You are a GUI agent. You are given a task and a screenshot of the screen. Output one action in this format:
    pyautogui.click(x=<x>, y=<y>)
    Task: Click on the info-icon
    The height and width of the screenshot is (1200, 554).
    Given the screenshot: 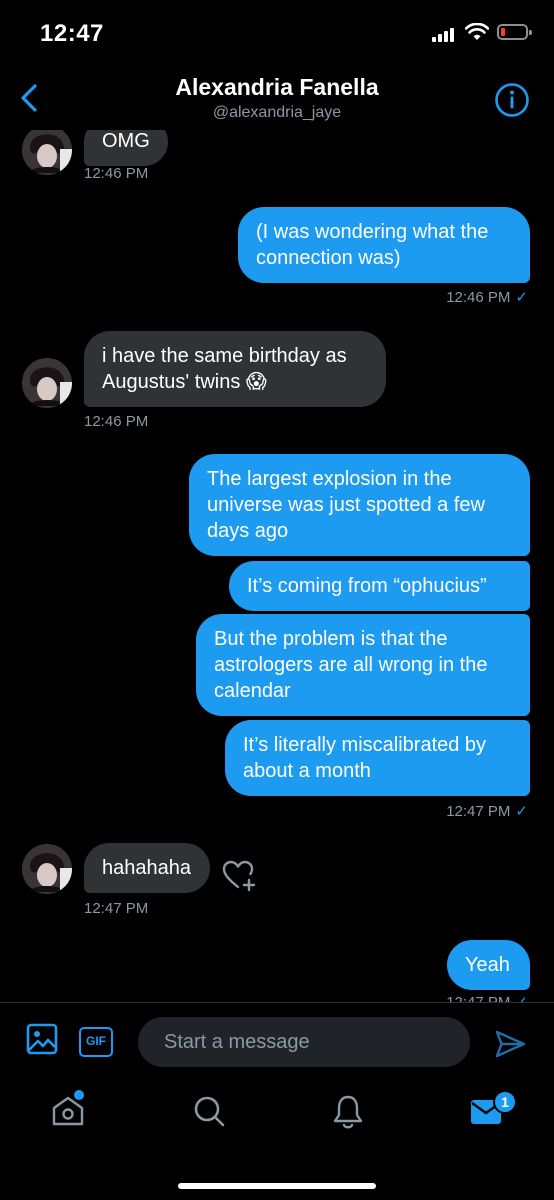 What is the action you would take?
    pyautogui.click(x=512, y=100)
    